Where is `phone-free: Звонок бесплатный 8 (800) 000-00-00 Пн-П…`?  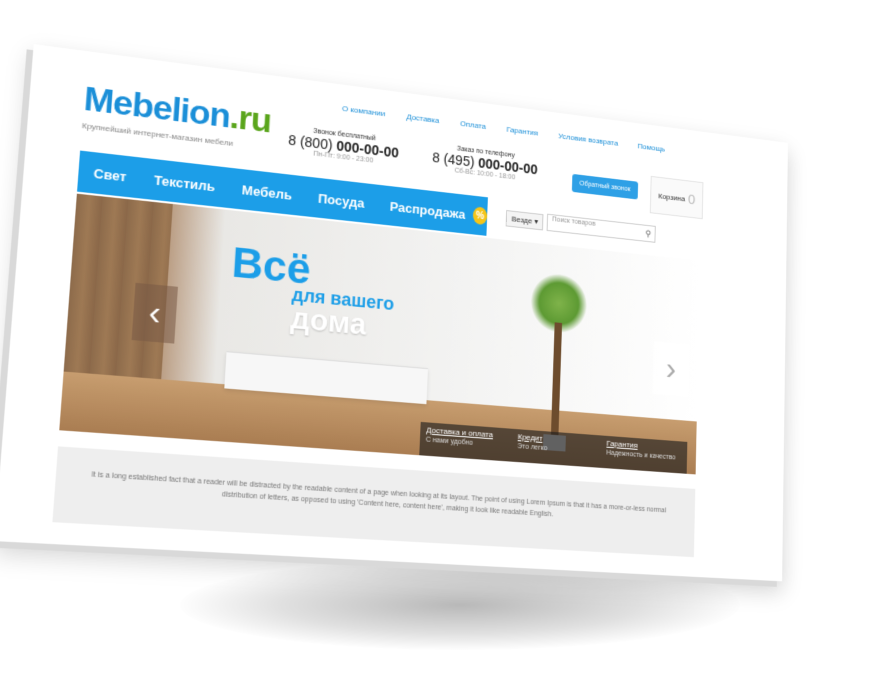 phone-free: Звонок бесплатный 8 (800) 000-00-00 Пн-П… is located at coordinates (344, 146).